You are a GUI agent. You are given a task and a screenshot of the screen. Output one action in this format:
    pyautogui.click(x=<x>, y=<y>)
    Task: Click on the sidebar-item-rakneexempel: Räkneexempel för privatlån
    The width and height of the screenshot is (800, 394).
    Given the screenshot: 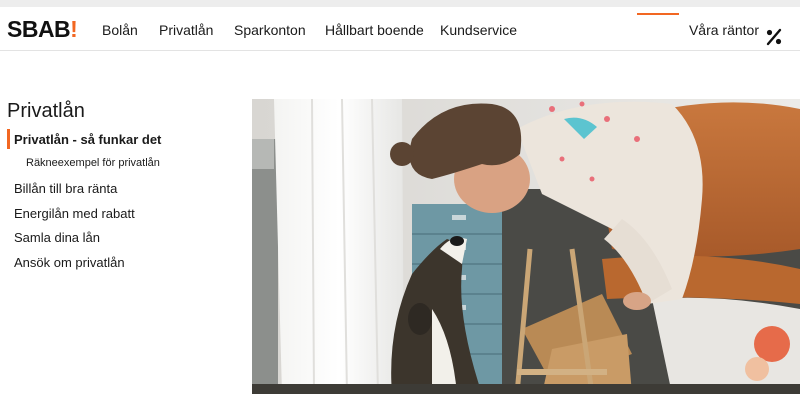 What is the action you would take?
    pyautogui.click(x=93, y=163)
    